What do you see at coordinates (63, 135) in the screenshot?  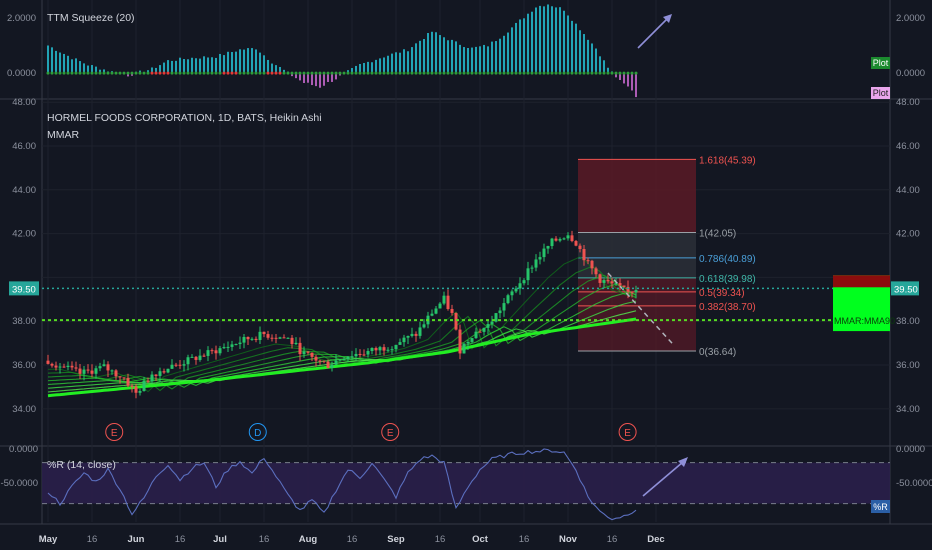 I see `price-subtitle: MMAR` at bounding box center [63, 135].